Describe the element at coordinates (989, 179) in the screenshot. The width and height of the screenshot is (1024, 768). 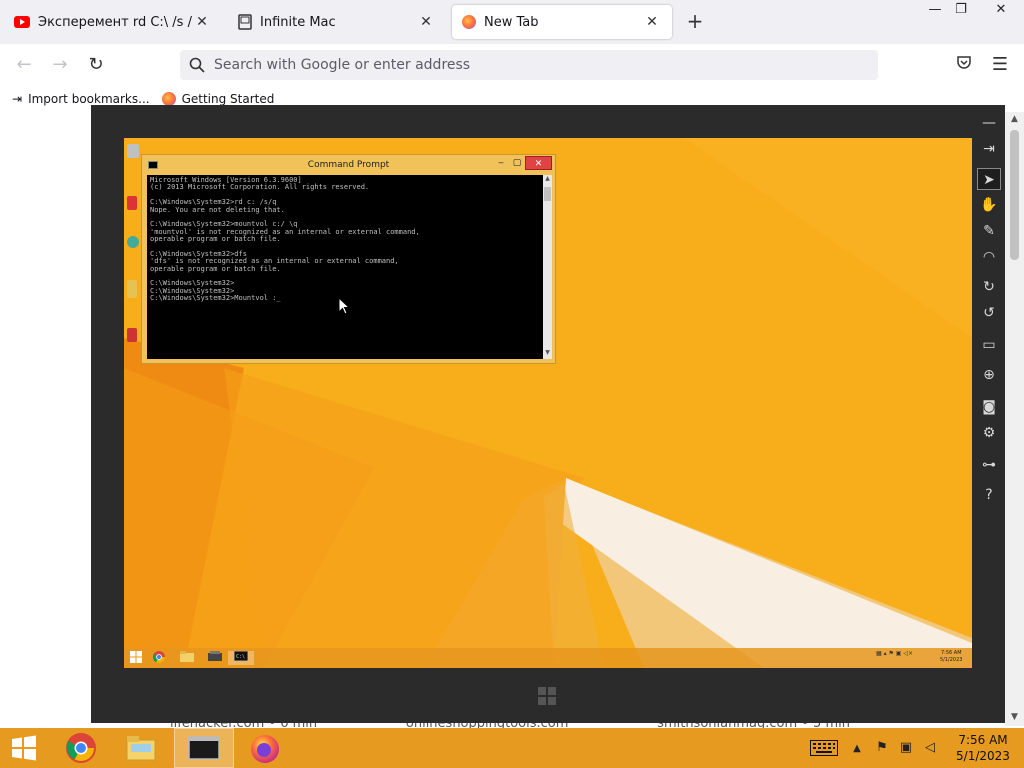
I see `pointer-icon: ➤` at that location.